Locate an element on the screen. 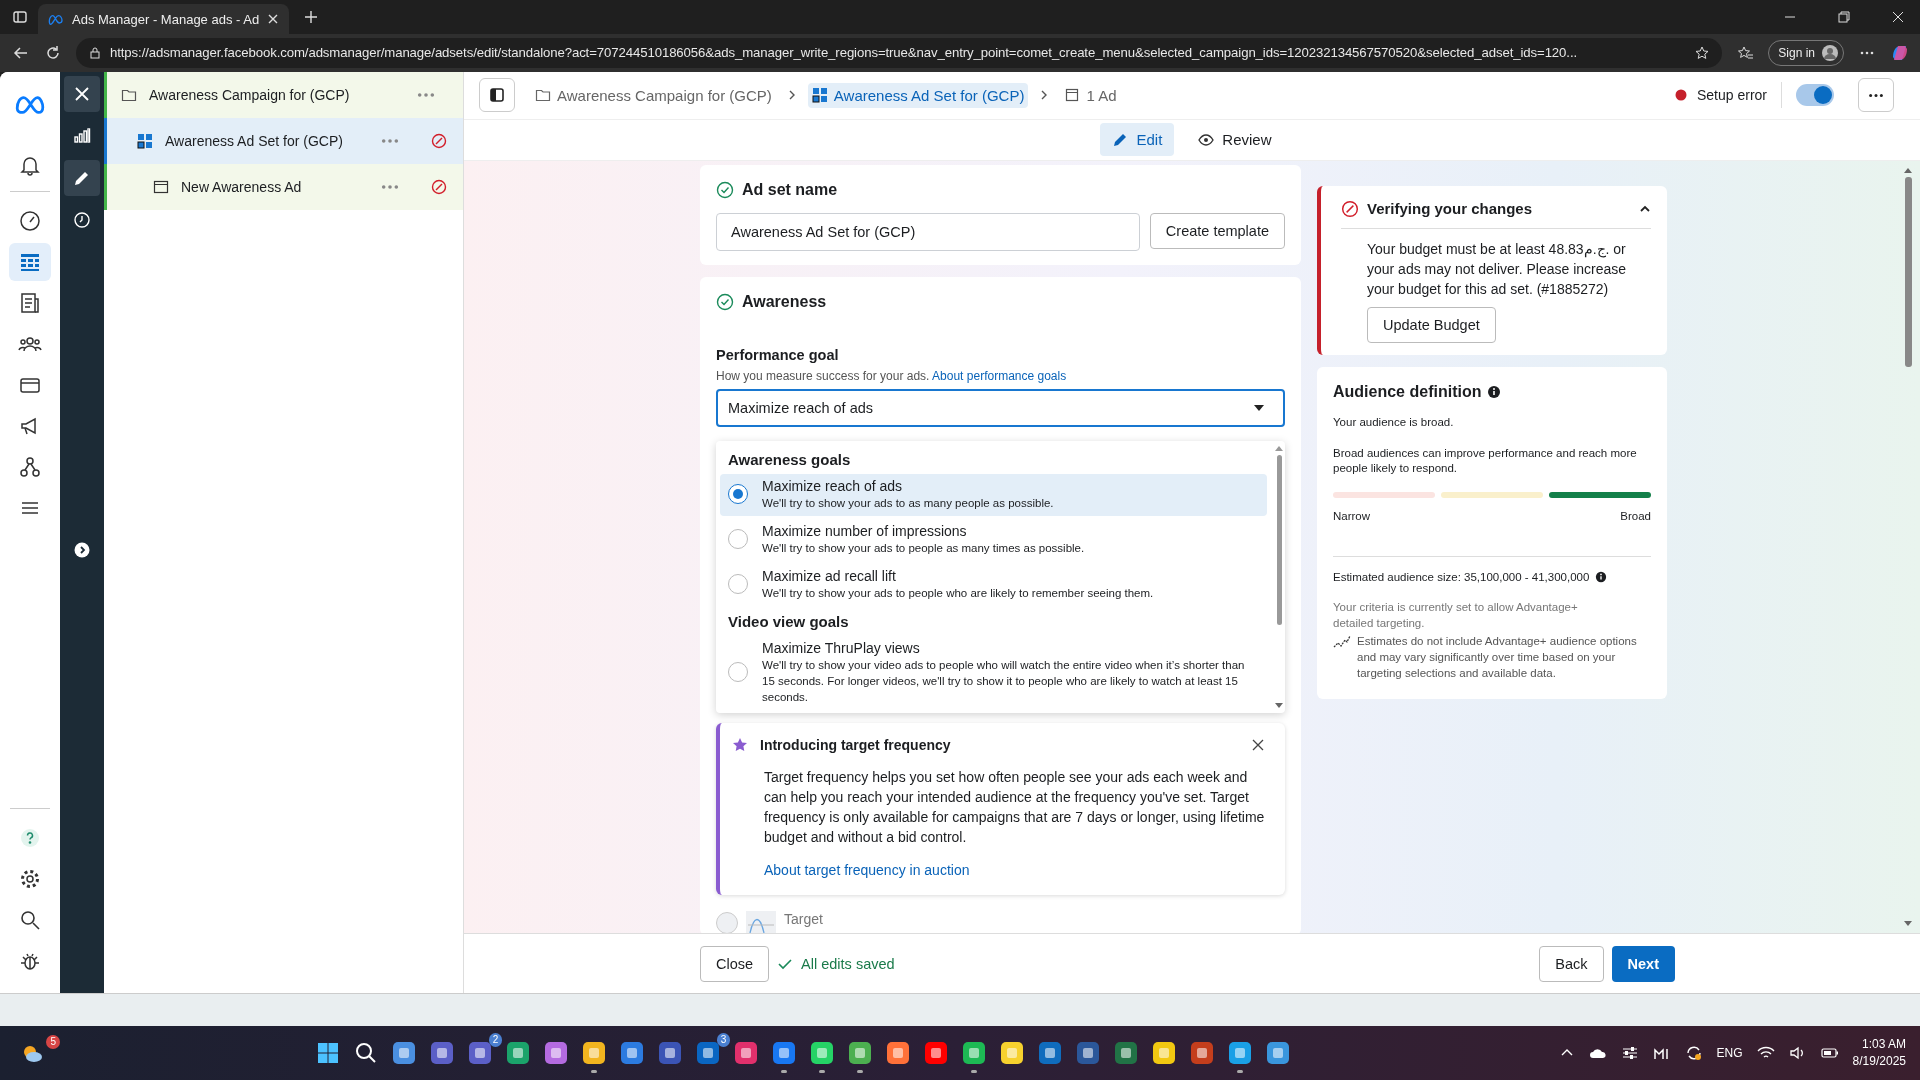  pencil-icon is located at coordinates (82, 177).